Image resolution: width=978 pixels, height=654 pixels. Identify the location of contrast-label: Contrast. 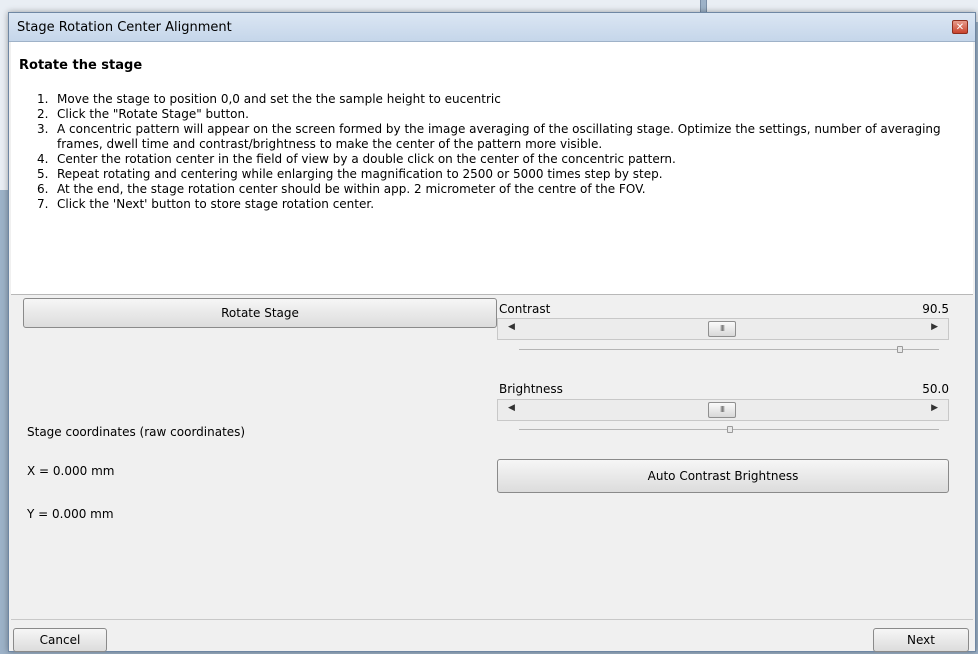
(525, 309).